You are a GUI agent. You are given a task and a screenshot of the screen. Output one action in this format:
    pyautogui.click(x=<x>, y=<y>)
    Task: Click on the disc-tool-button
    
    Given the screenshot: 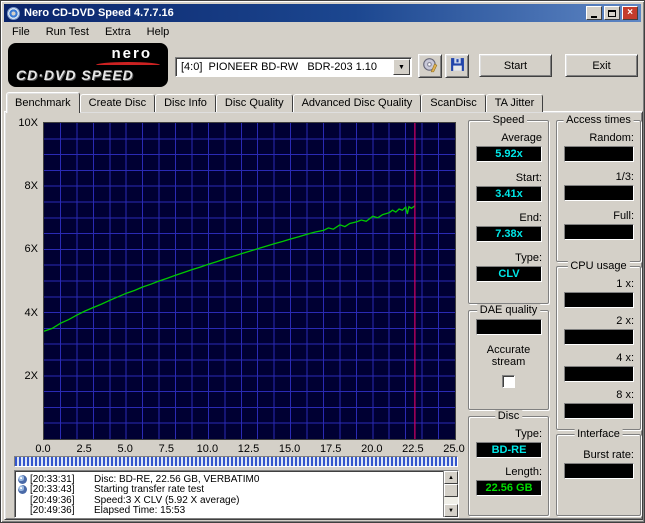 What is the action you would take?
    pyautogui.click(x=430, y=66)
    